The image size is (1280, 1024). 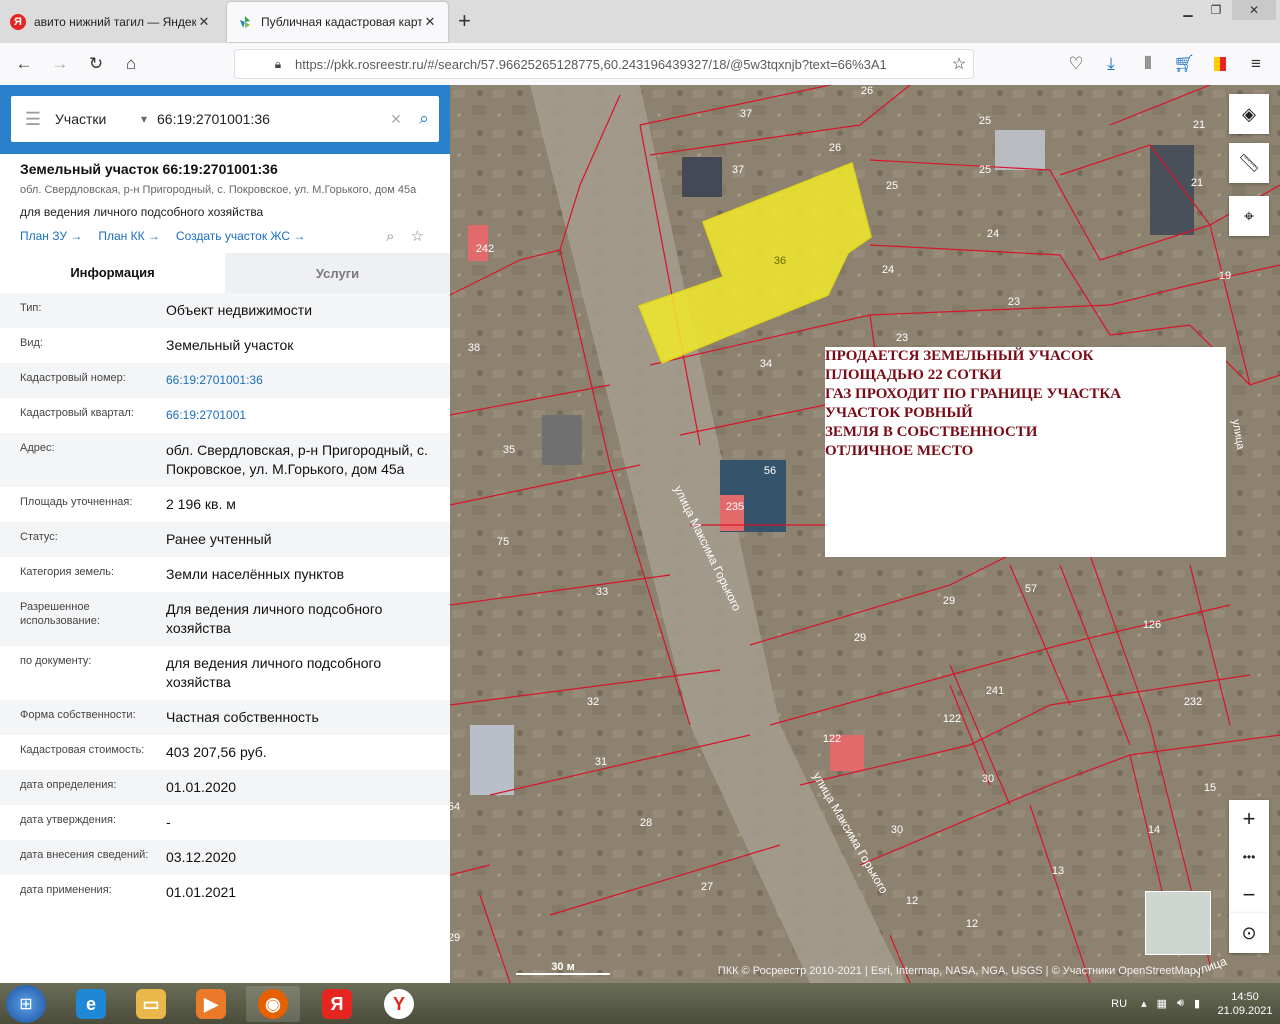 I want to click on restore-icon: ❐, so click(x=1216, y=10).